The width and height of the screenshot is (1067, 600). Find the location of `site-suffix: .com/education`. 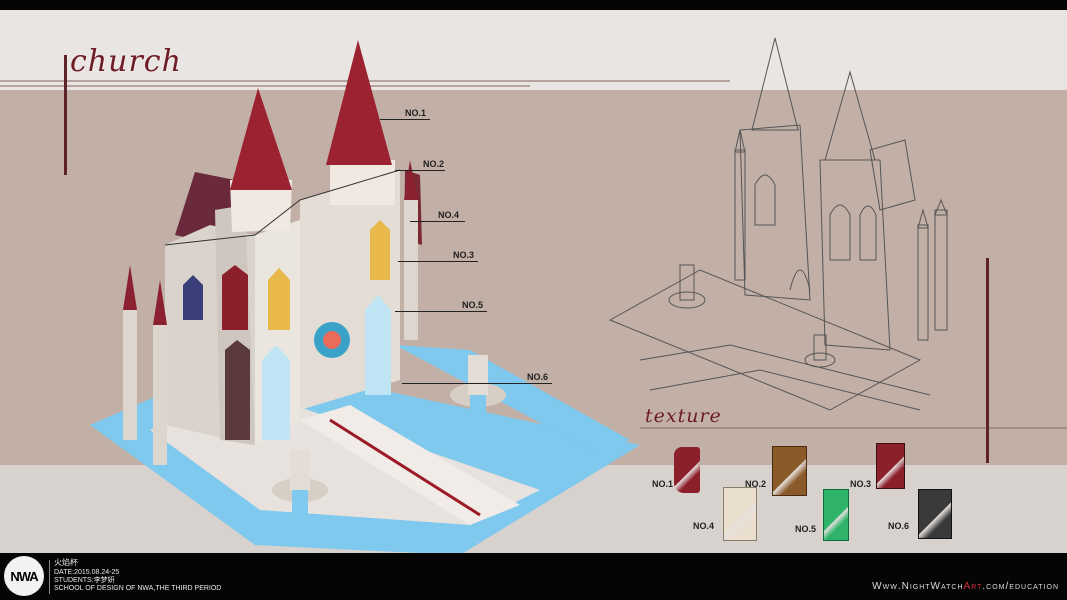

site-suffix: .com/education is located at coordinates (1020, 586).